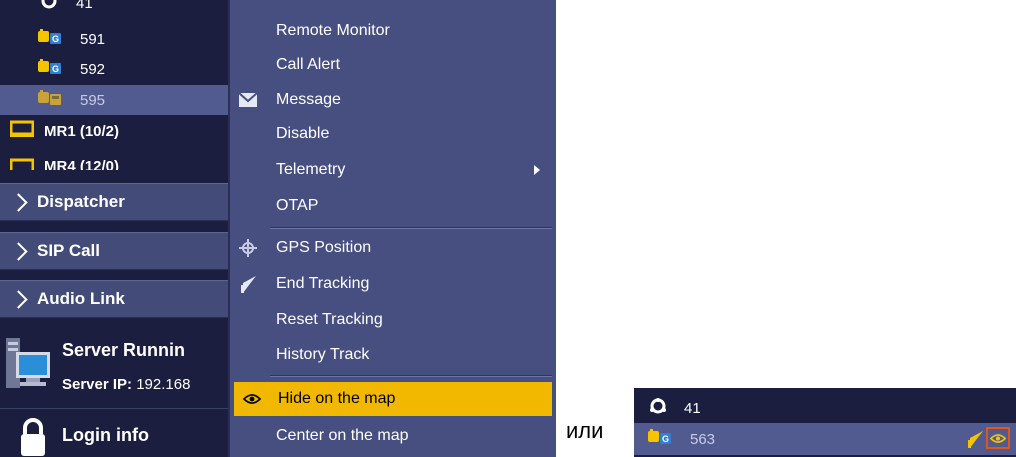 This screenshot has width=1016, height=457. I want to click on group-label: MR1 (10/2), so click(82, 131).